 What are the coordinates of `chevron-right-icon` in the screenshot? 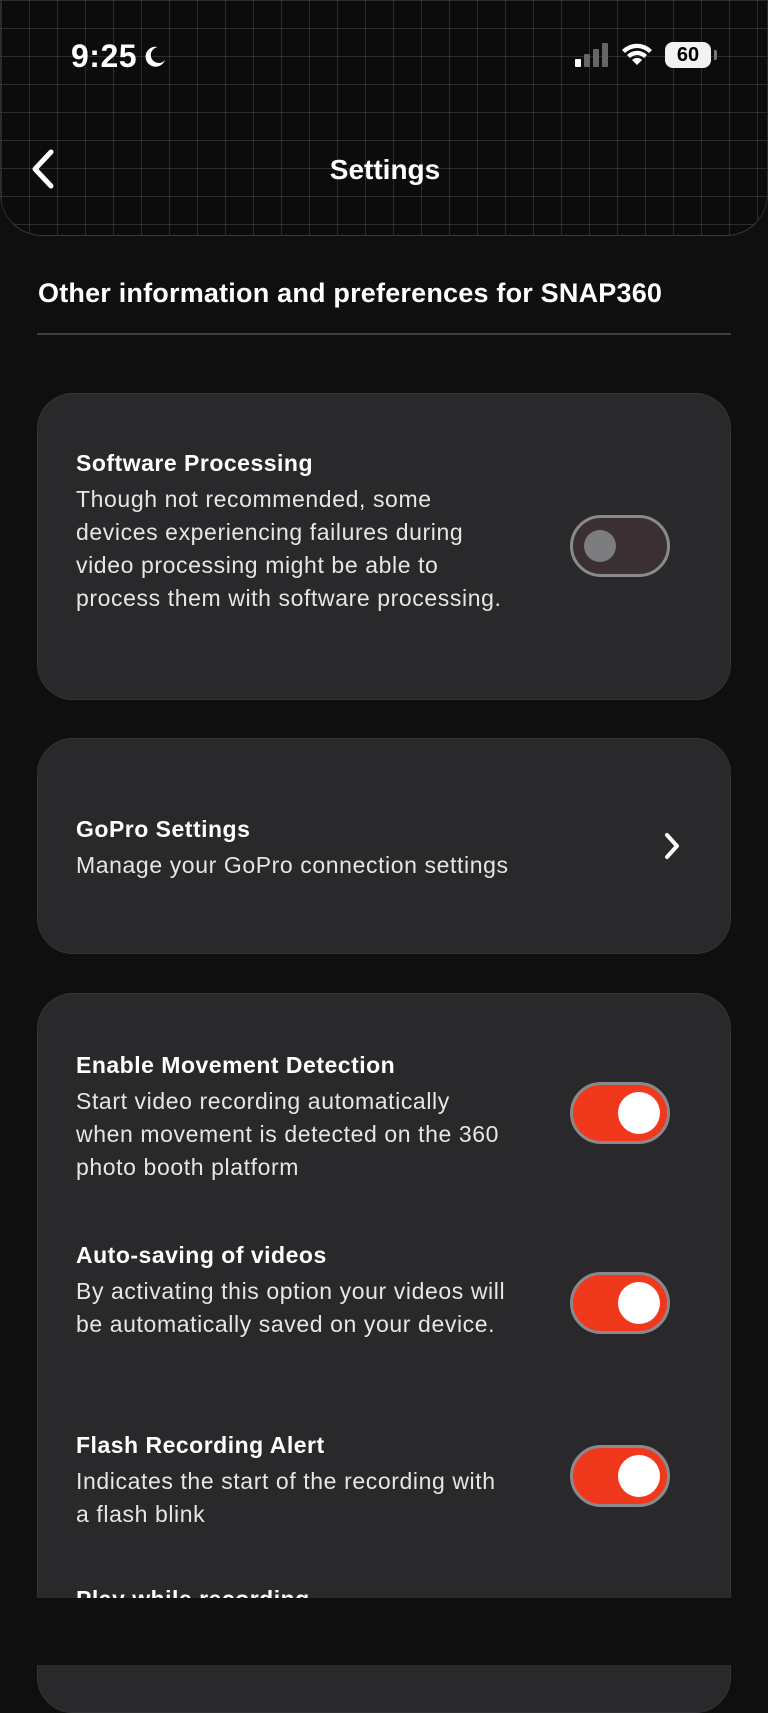 It's located at (672, 846).